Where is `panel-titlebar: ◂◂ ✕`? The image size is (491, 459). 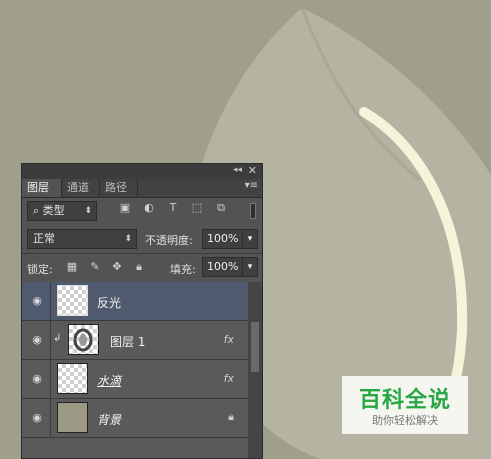 panel-titlebar: ◂◂ ✕ is located at coordinates (142, 171).